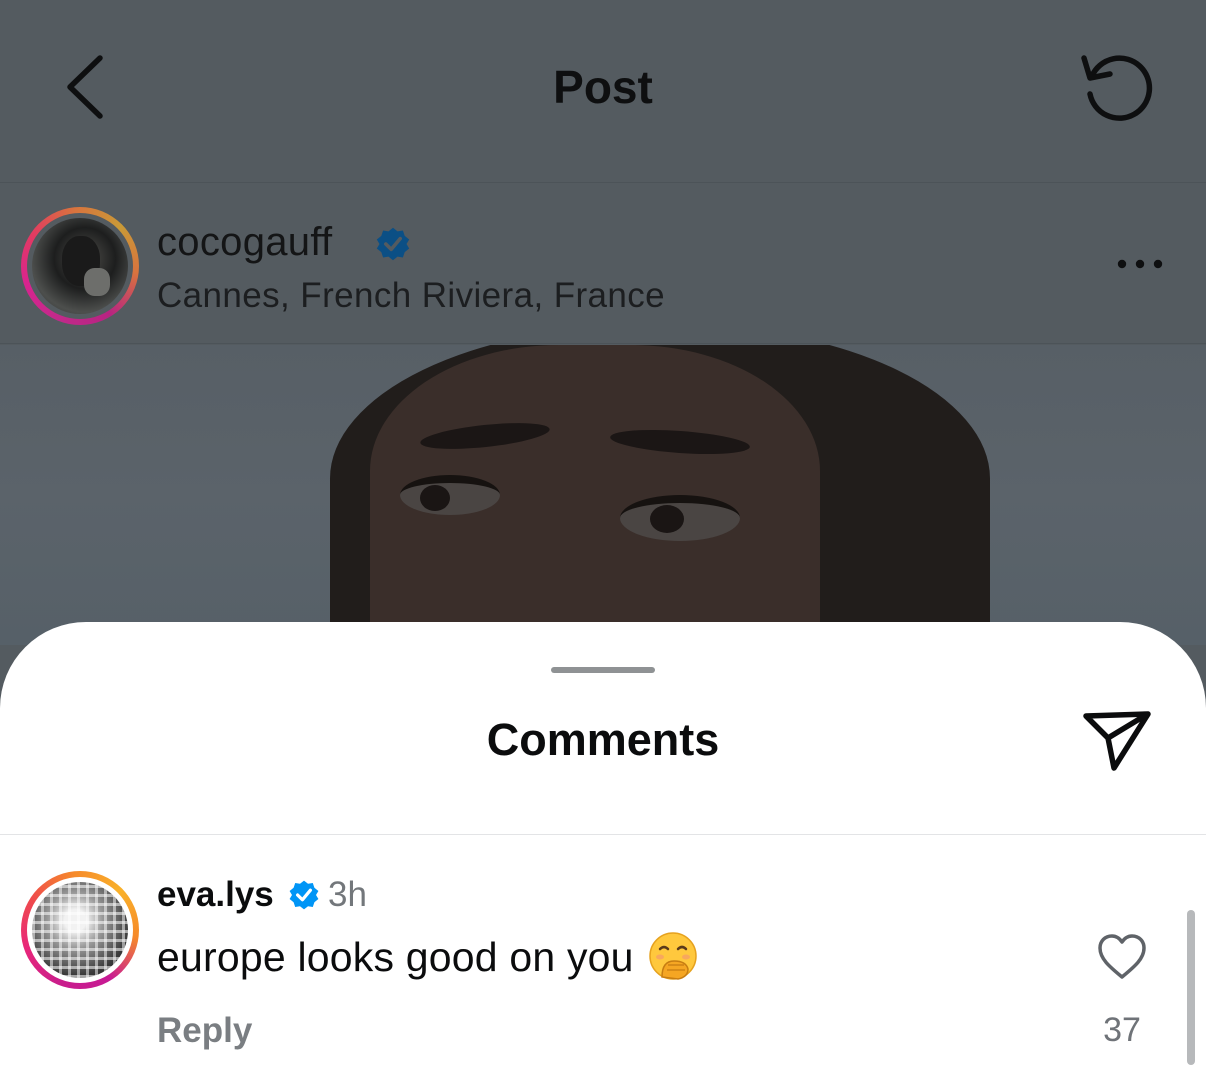  What do you see at coordinates (1122, 957) in the screenshot?
I see `heart-icon` at bounding box center [1122, 957].